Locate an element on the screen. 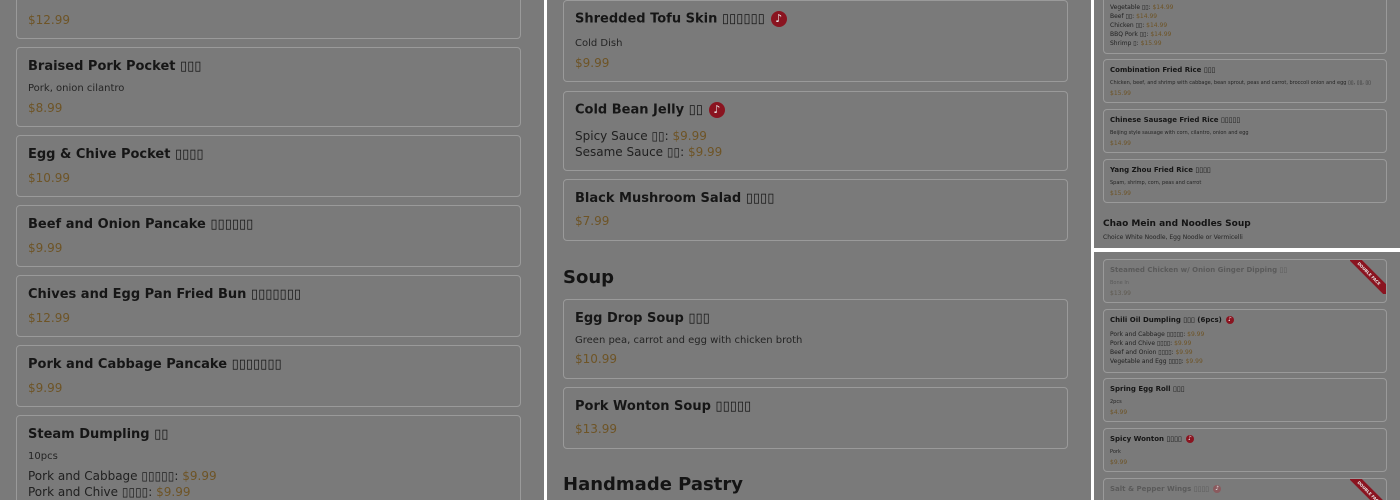 Image resolution: width=1400 pixels, height=500 pixels. item-name: Braised Pork Pocket ▯▯▯ is located at coordinates (115, 66).